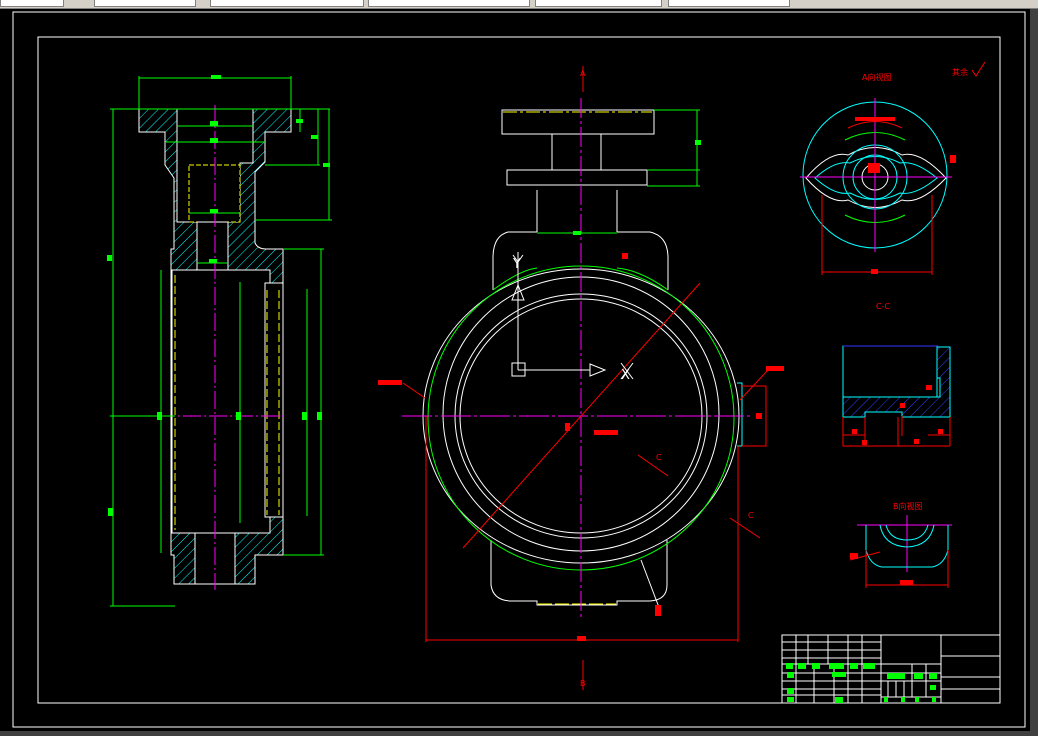 Image resolution: width=1038 pixels, height=736 pixels. Describe the element at coordinates (960, 72) in the screenshot. I see `surface-note: 其余` at that location.